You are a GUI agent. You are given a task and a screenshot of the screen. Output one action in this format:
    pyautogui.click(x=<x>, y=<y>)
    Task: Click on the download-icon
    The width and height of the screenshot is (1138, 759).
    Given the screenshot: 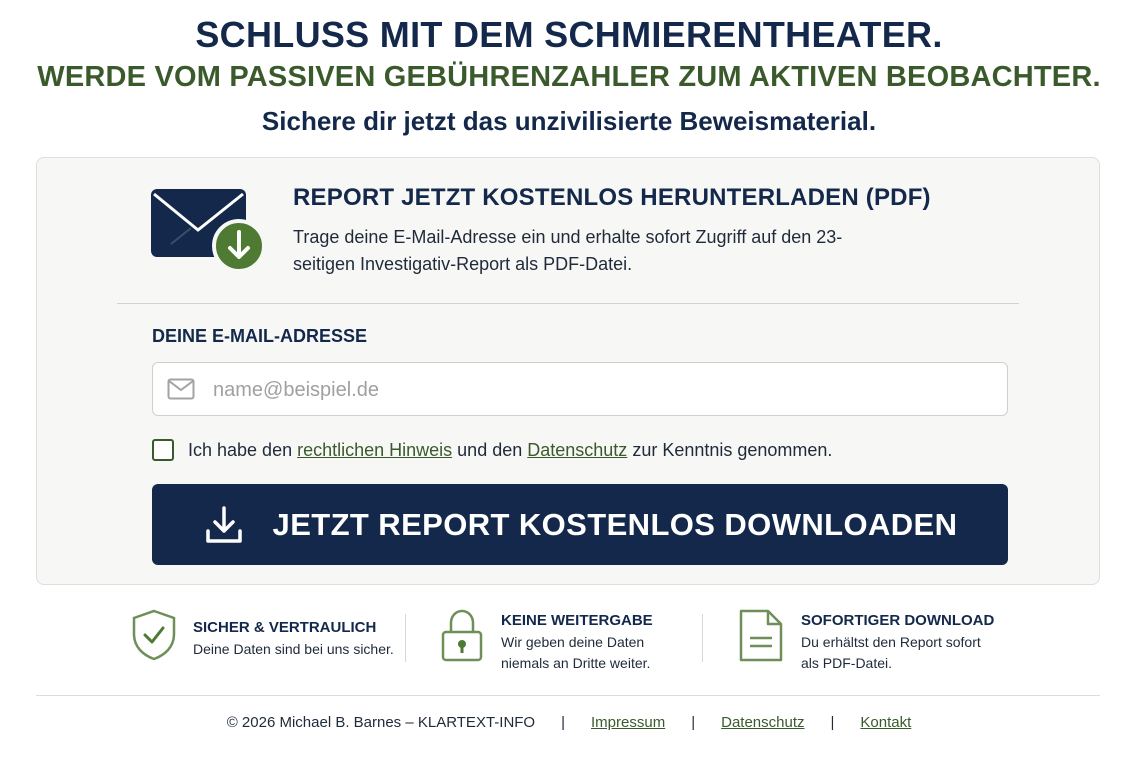 What is the action you would take?
    pyautogui.click(x=223, y=524)
    